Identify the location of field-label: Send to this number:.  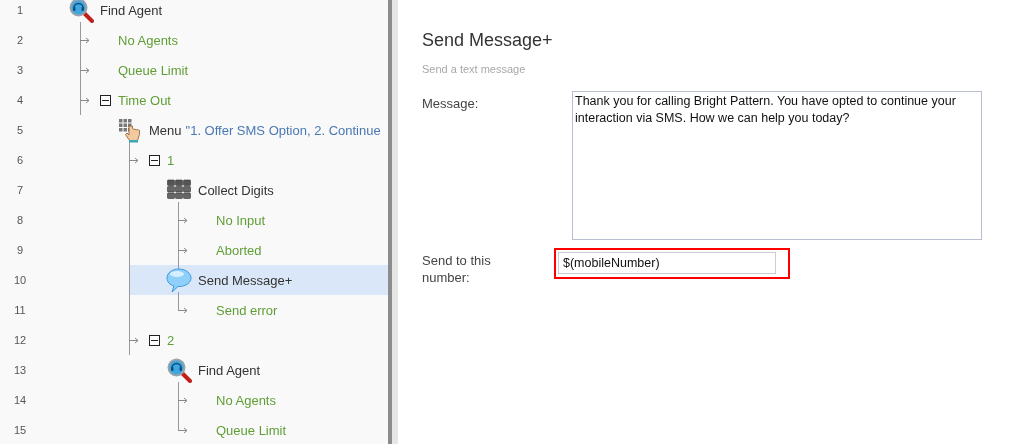
(457, 269).